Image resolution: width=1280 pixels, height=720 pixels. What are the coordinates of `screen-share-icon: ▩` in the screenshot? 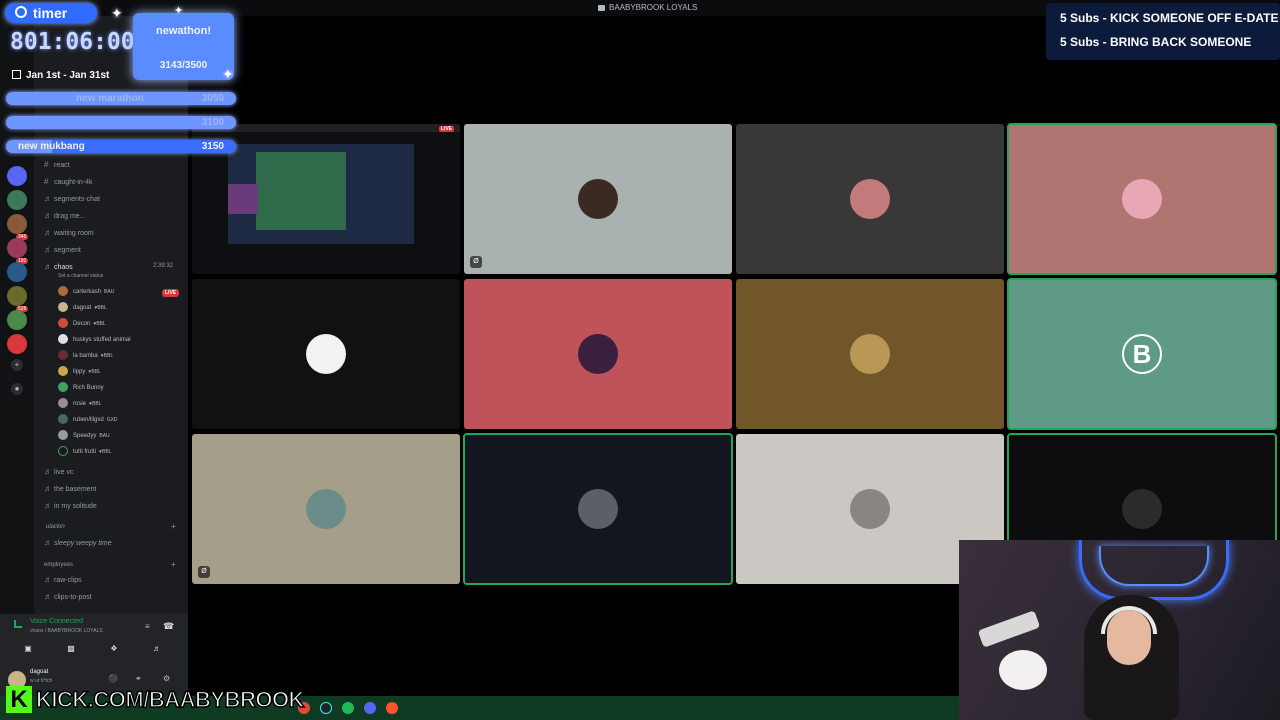 It's located at (71, 650).